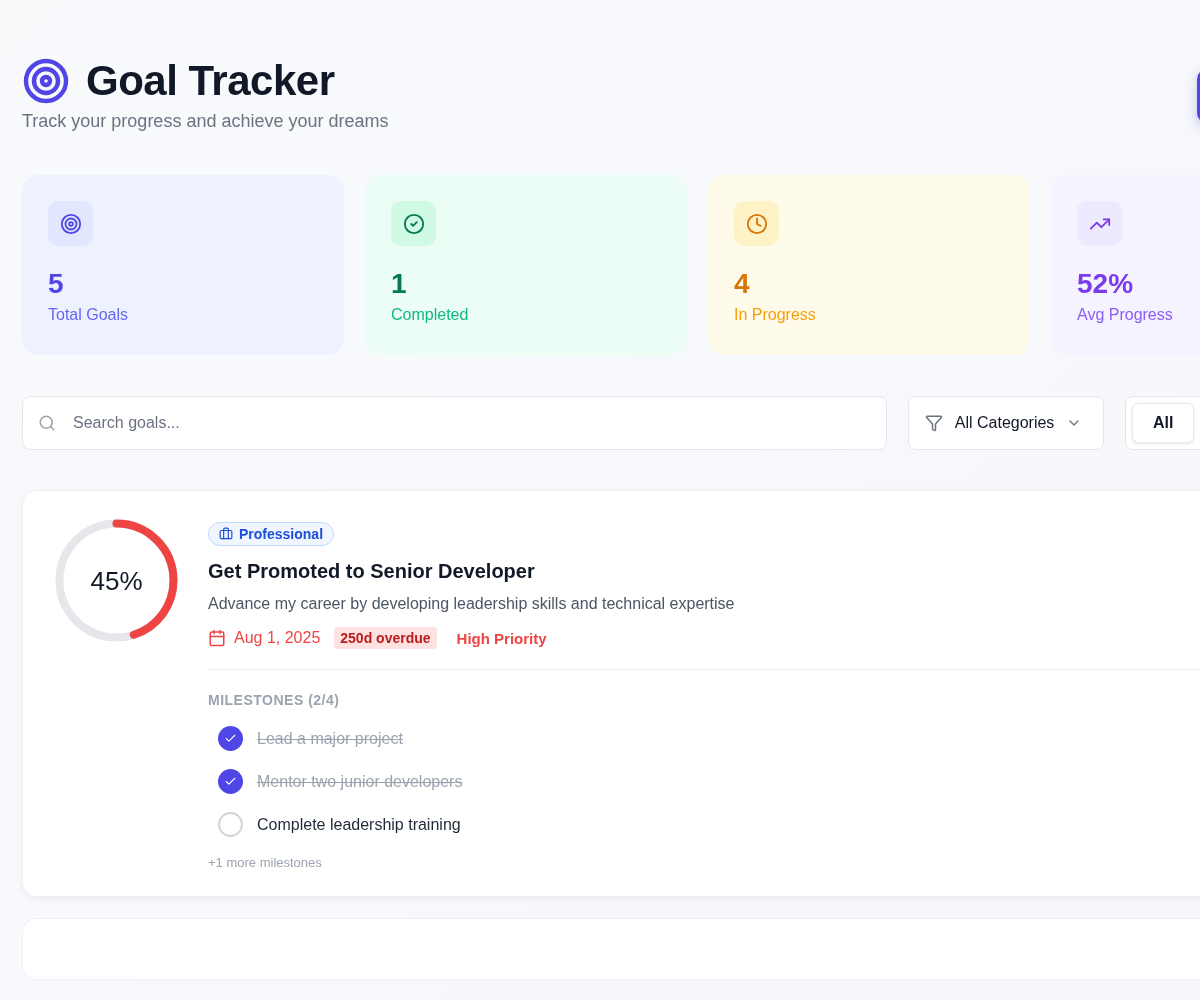 The width and height of the screenshot is (1200, 1000). I want to click on status-tab: All, so click(1163, 423).